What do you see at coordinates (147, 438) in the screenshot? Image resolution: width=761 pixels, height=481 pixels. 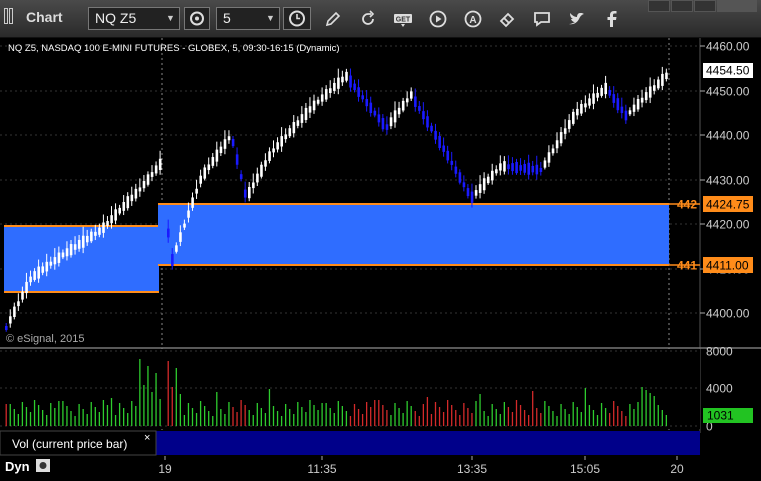 I see `volume-close-icon: ×` at bounding box center [147, 438].